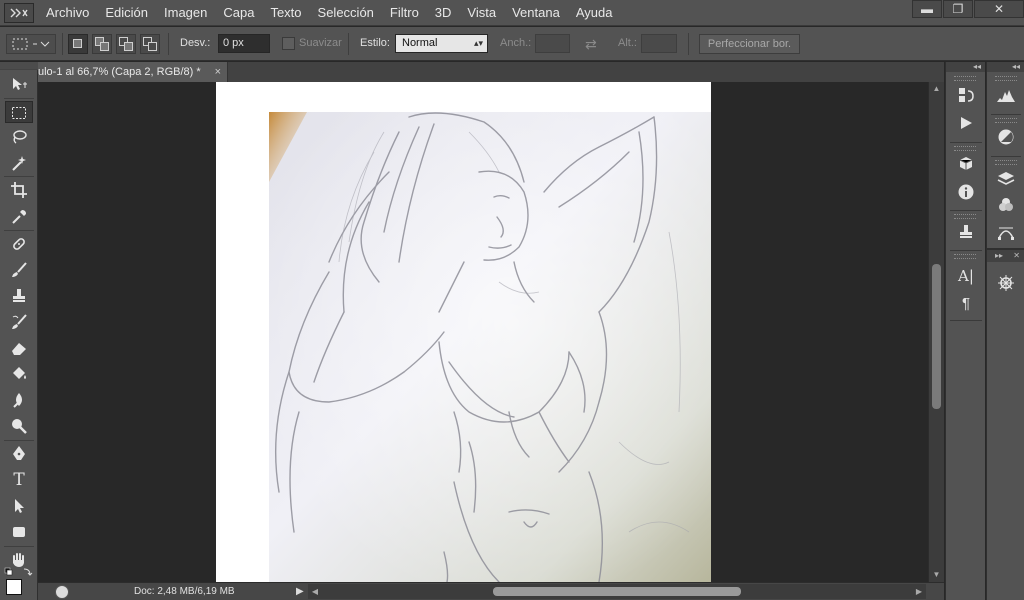  I want to click on close-icon: ×, so click(218, 72).